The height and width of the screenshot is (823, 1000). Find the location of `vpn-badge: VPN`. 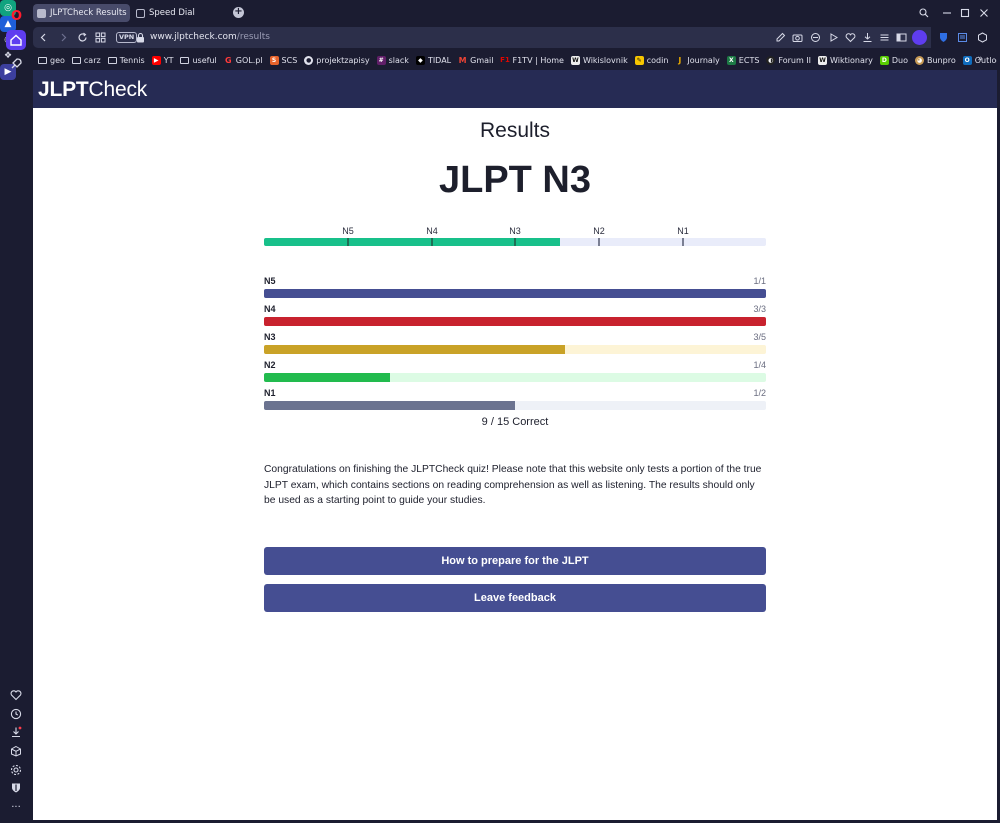

vpn-badge: VPN is located at coordinates (127, 37).